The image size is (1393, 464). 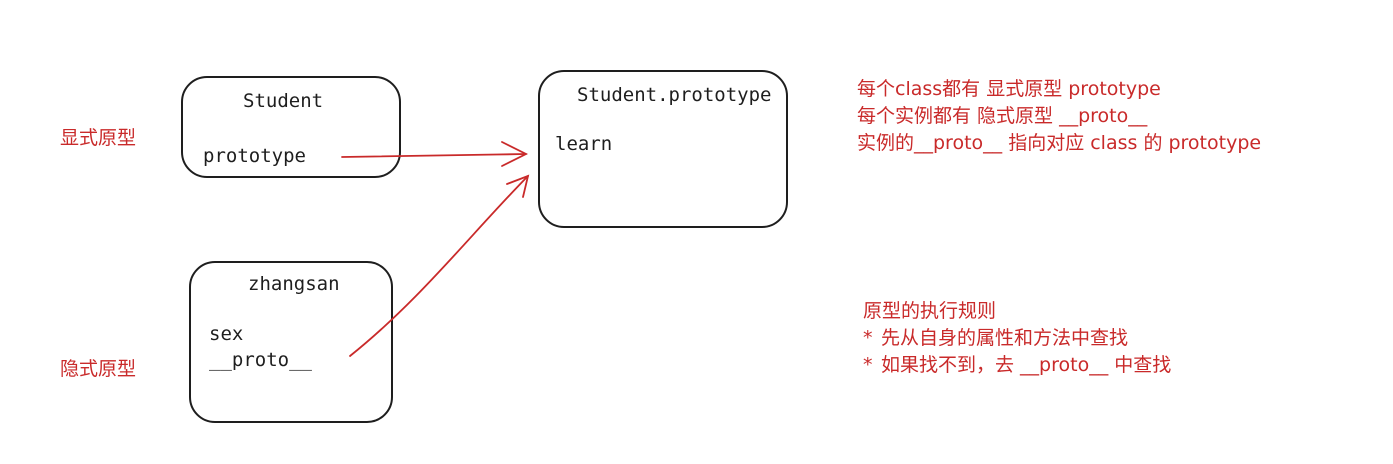 I want to click on rule-text: 先从自身的属性和方法中查找, so click(x=1005, y=338).